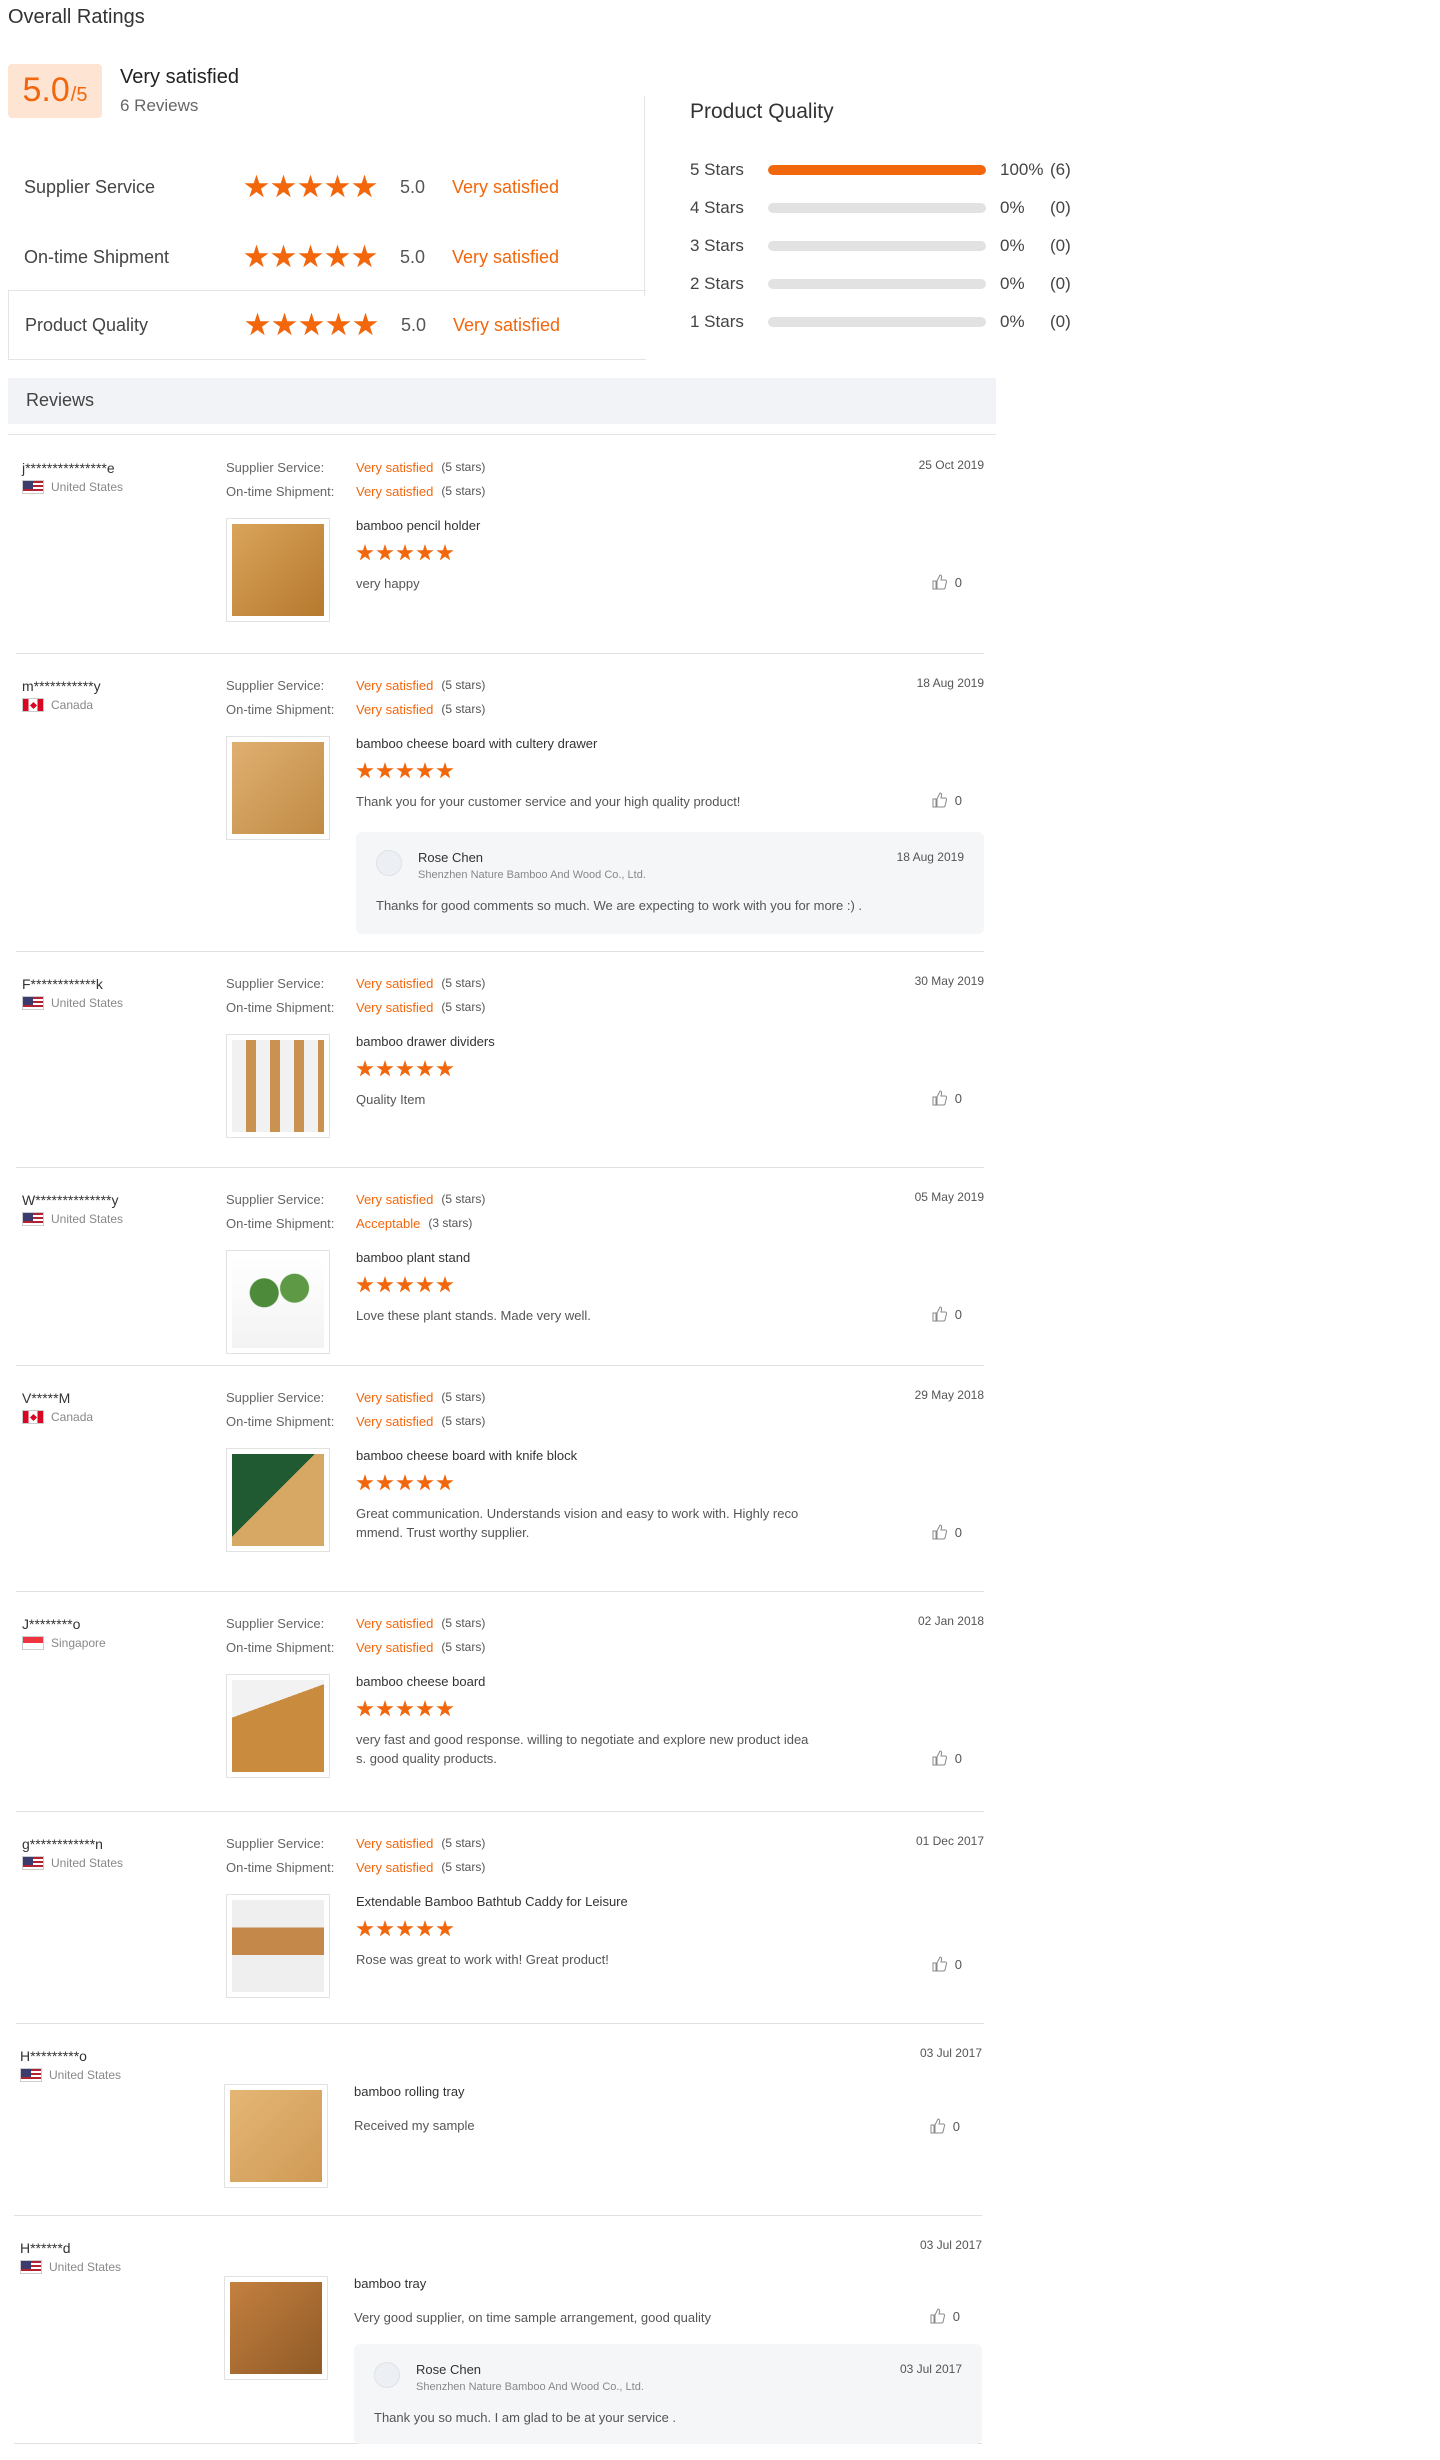 Image resolution: width=1440 pixels, height=2460 pixels. I want to click on review-date: 03 Jul 2017, so click(950, 2053).